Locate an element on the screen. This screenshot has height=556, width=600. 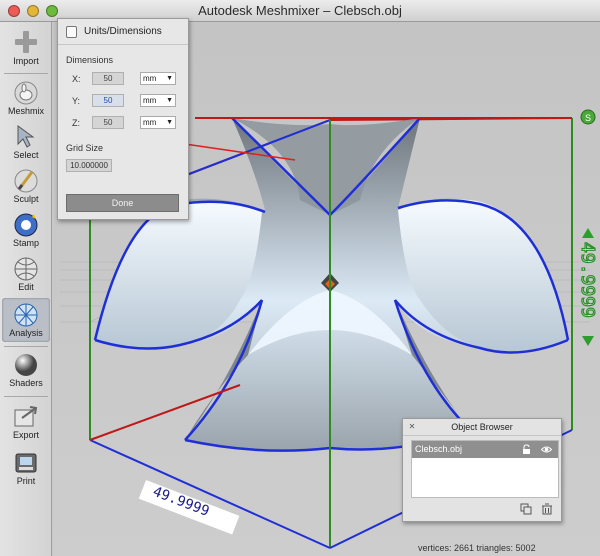
x-dimension-input: 50 is located at coordinates (108, 78).